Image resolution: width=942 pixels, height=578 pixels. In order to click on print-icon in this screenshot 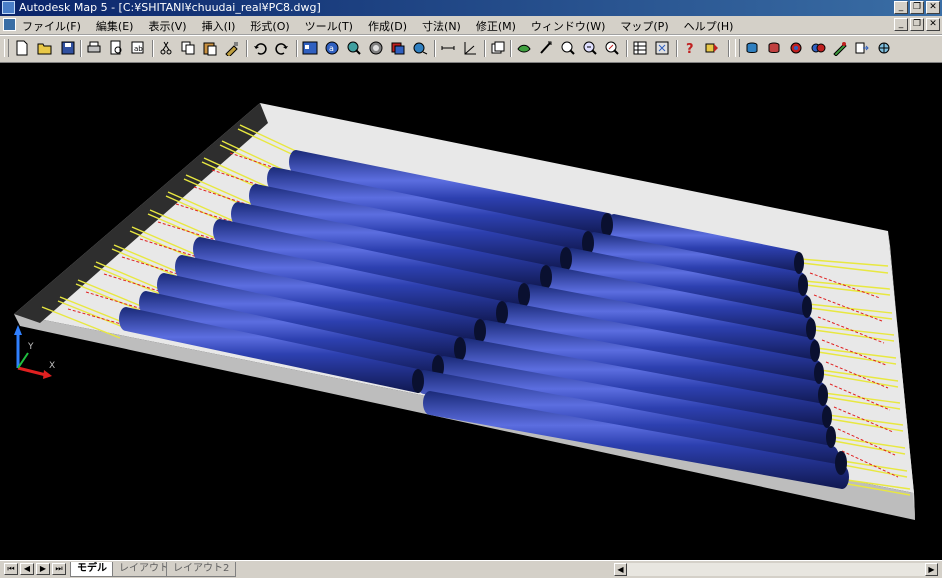, I will do `click(94, 48)`.